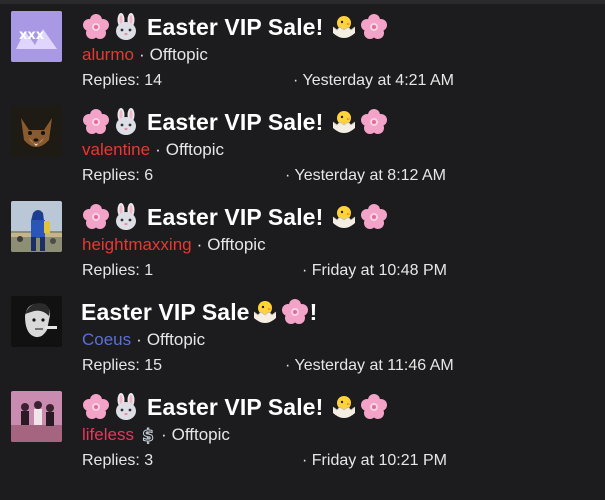 This screenshot has height=500, width=605. I want to click on reply-count: Replies: 1, so click(118, 270).